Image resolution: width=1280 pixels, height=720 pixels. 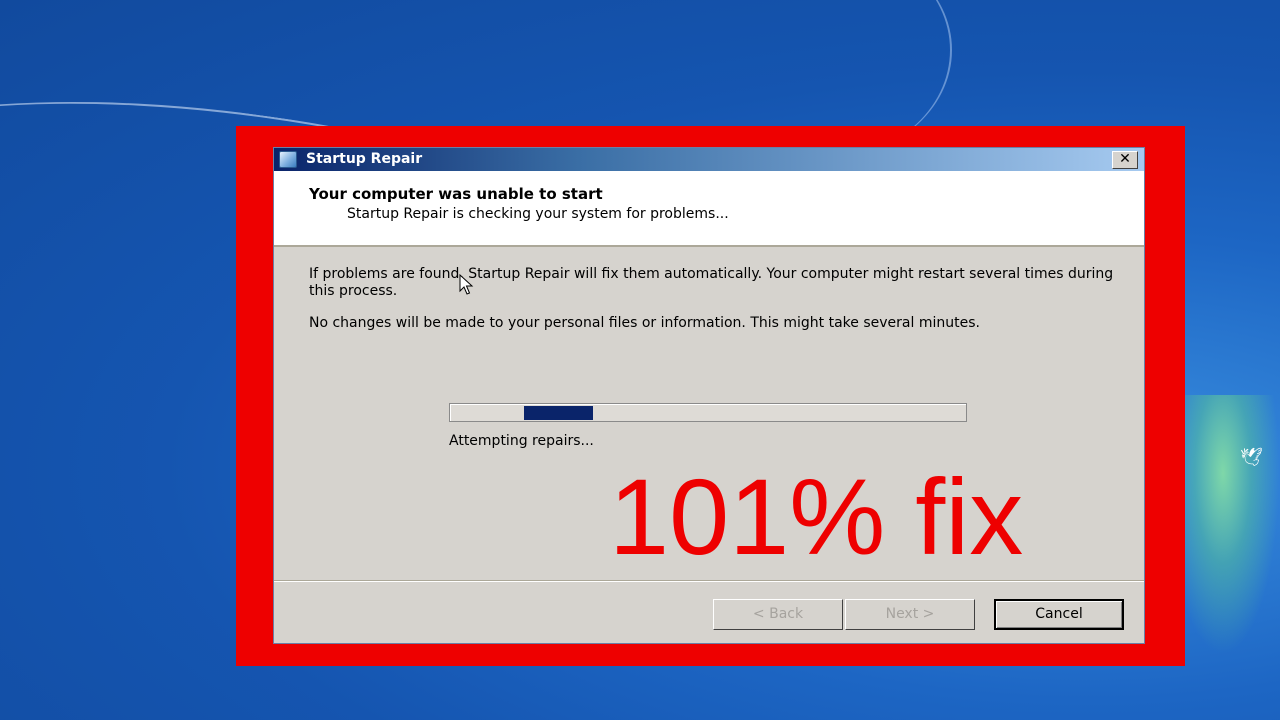 What do you see at coordinates (364, 159) in the screenshot?
I see `window-title: Startup Repair` at bounding box center [364, 159].